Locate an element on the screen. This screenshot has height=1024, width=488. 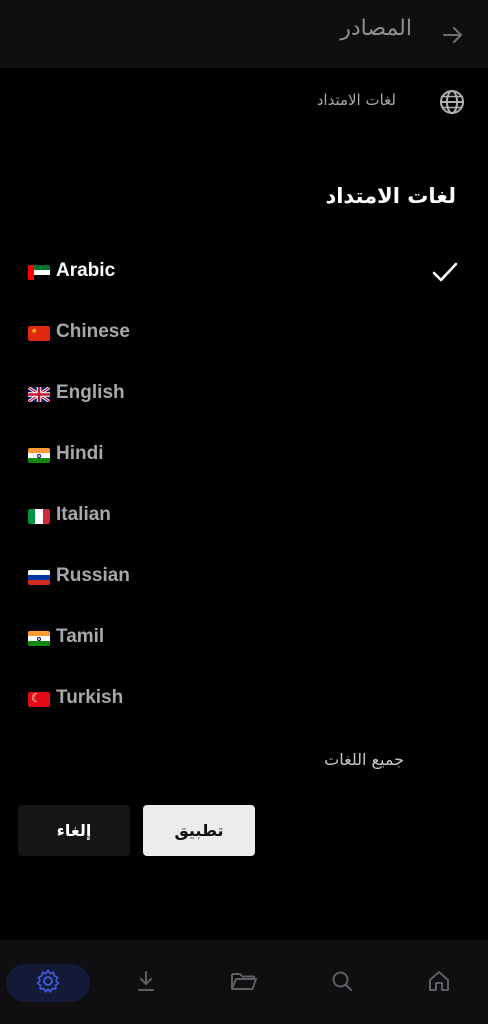
extension-languages-label: لغات الامتداد is located at coordinates (356, 100).